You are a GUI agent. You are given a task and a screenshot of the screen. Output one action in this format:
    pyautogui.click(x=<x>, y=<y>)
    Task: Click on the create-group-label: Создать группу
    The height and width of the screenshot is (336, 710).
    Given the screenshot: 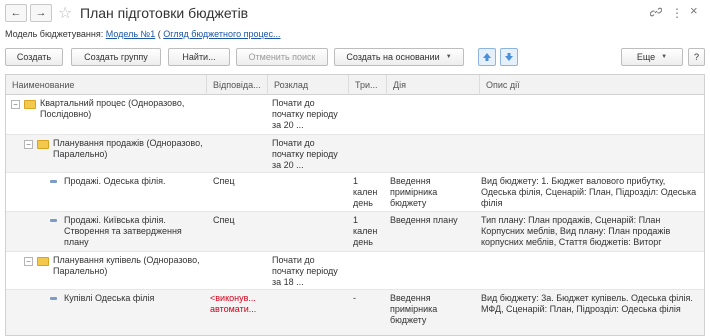 What is the action you would take?
    pyautogui.click(x=116, y=57)
    